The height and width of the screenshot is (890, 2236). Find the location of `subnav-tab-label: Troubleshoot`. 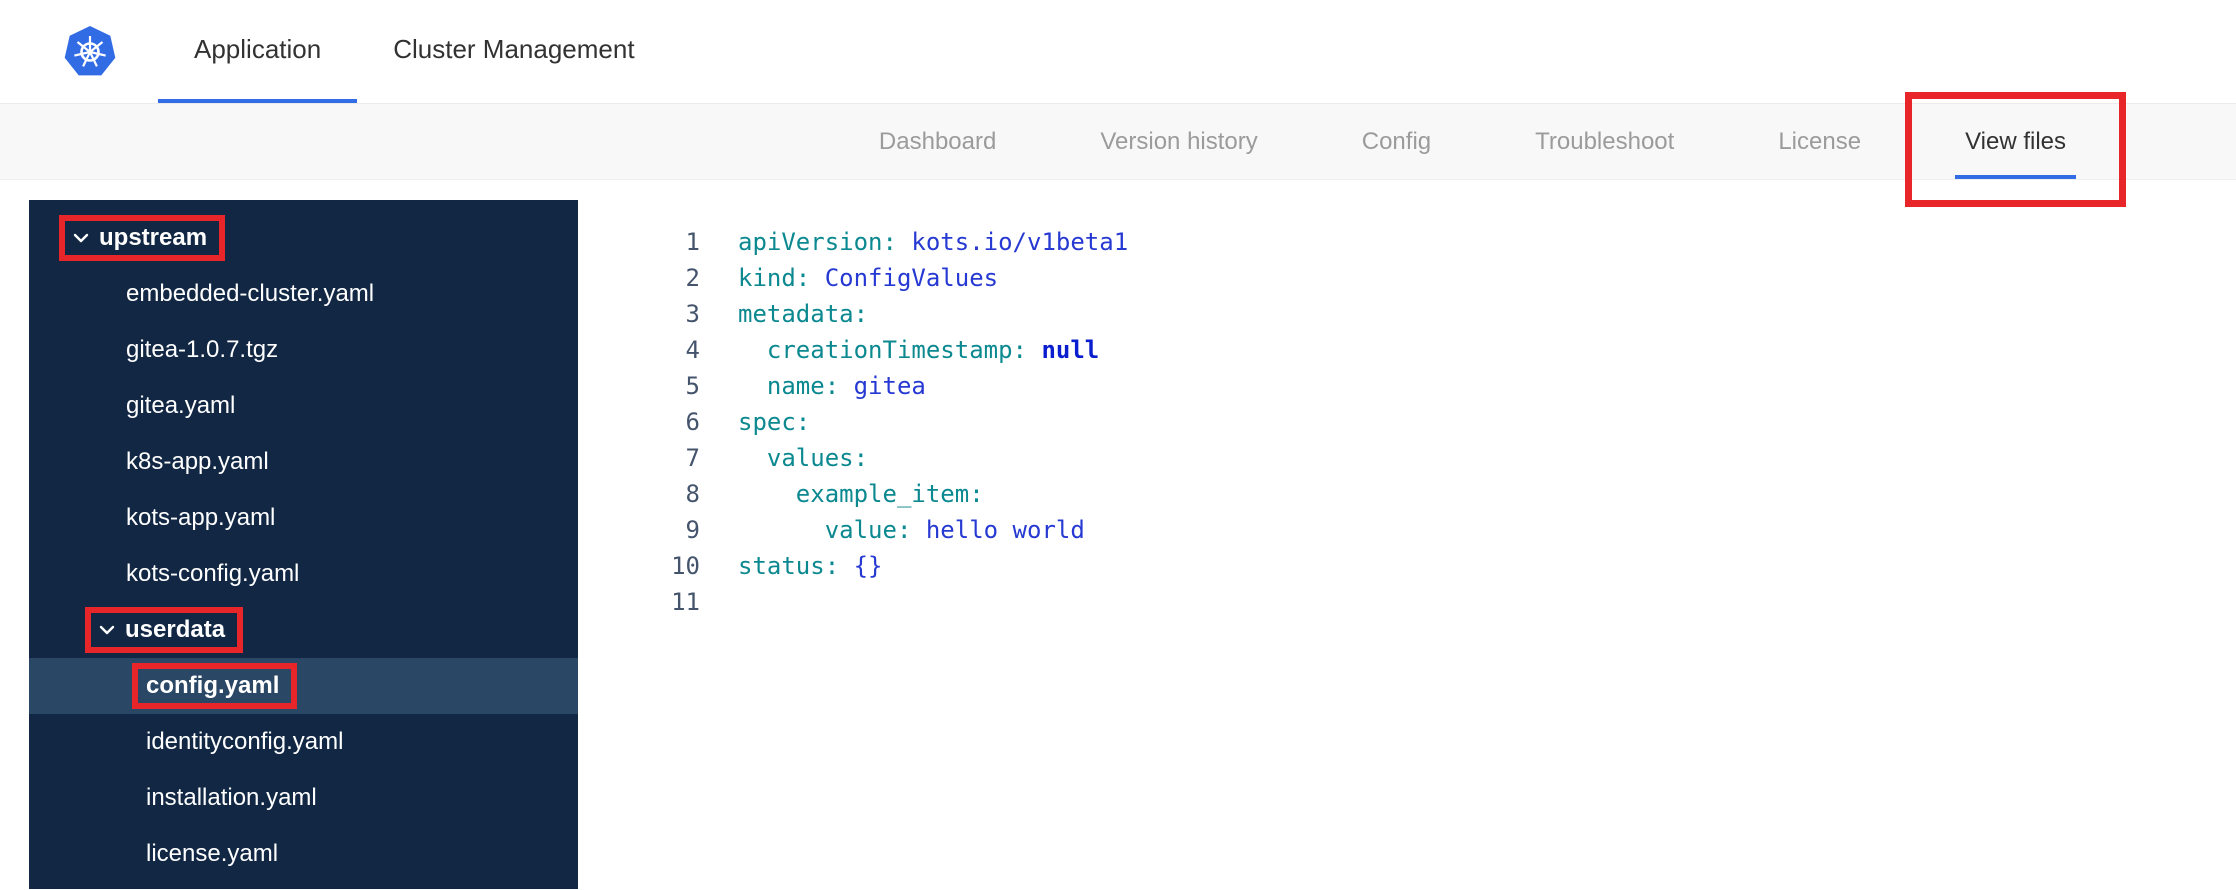

subnav-tab-label: Troubleshoot is located at coordinates (1605, 141).